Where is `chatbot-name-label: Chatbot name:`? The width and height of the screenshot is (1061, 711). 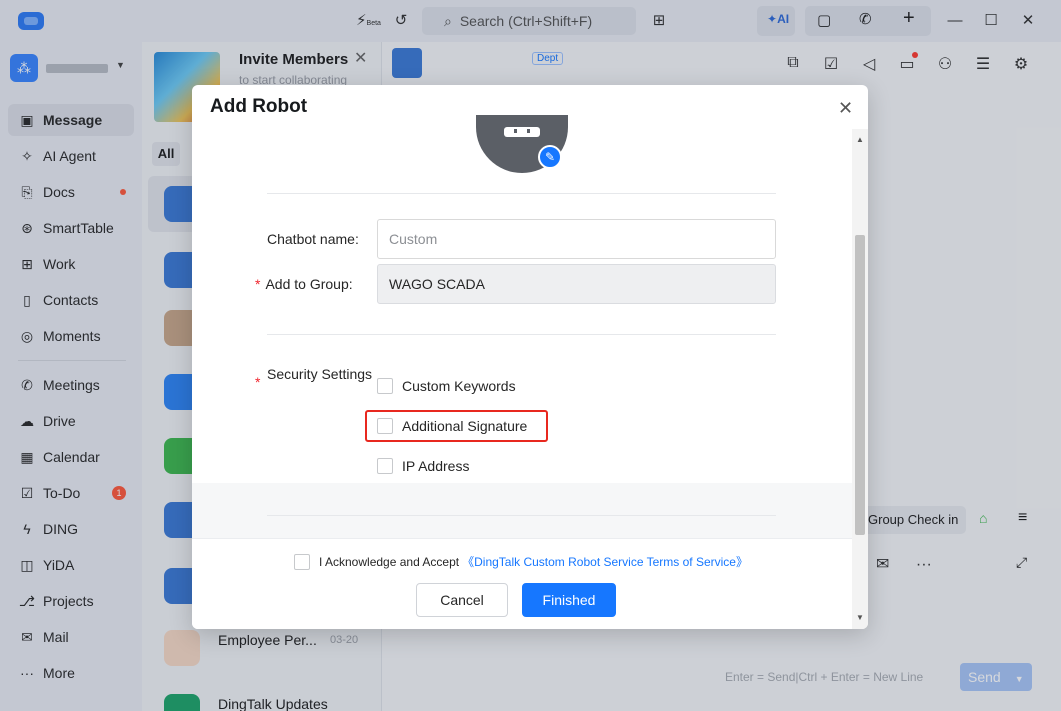
chatbot-name-label: Chatbot name: is located at coordinates (313, 239).